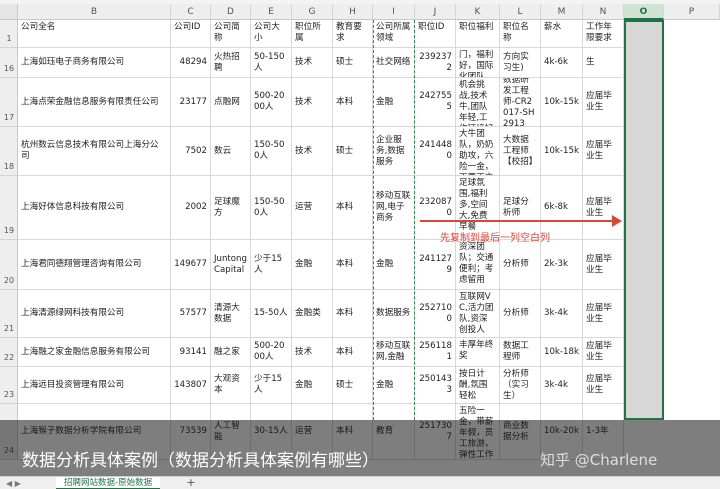 The width and height of the screenshot is (720, 489). What do you see at coordinates (394, 314) in the screenshot?
I see `cell-industry: 数据服务` at bounding box center [394, 314].